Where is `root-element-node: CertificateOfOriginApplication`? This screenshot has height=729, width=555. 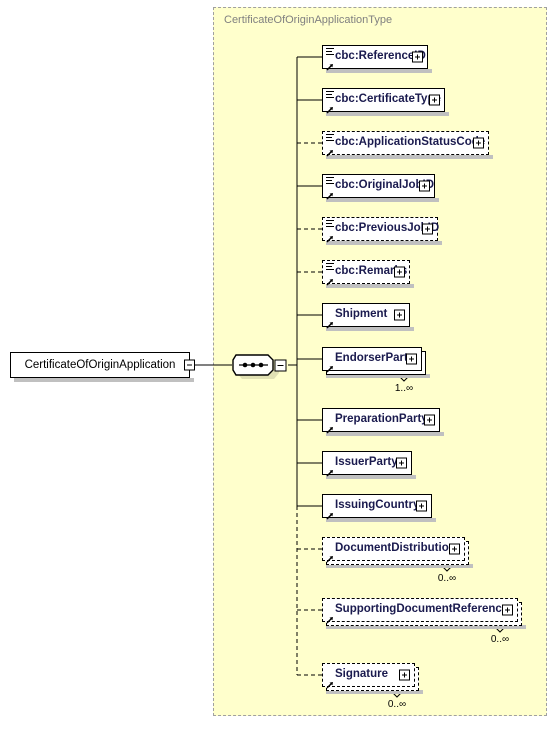 root-element-node: CertificateOfOriginApplication is located at coordinates (102, 365).